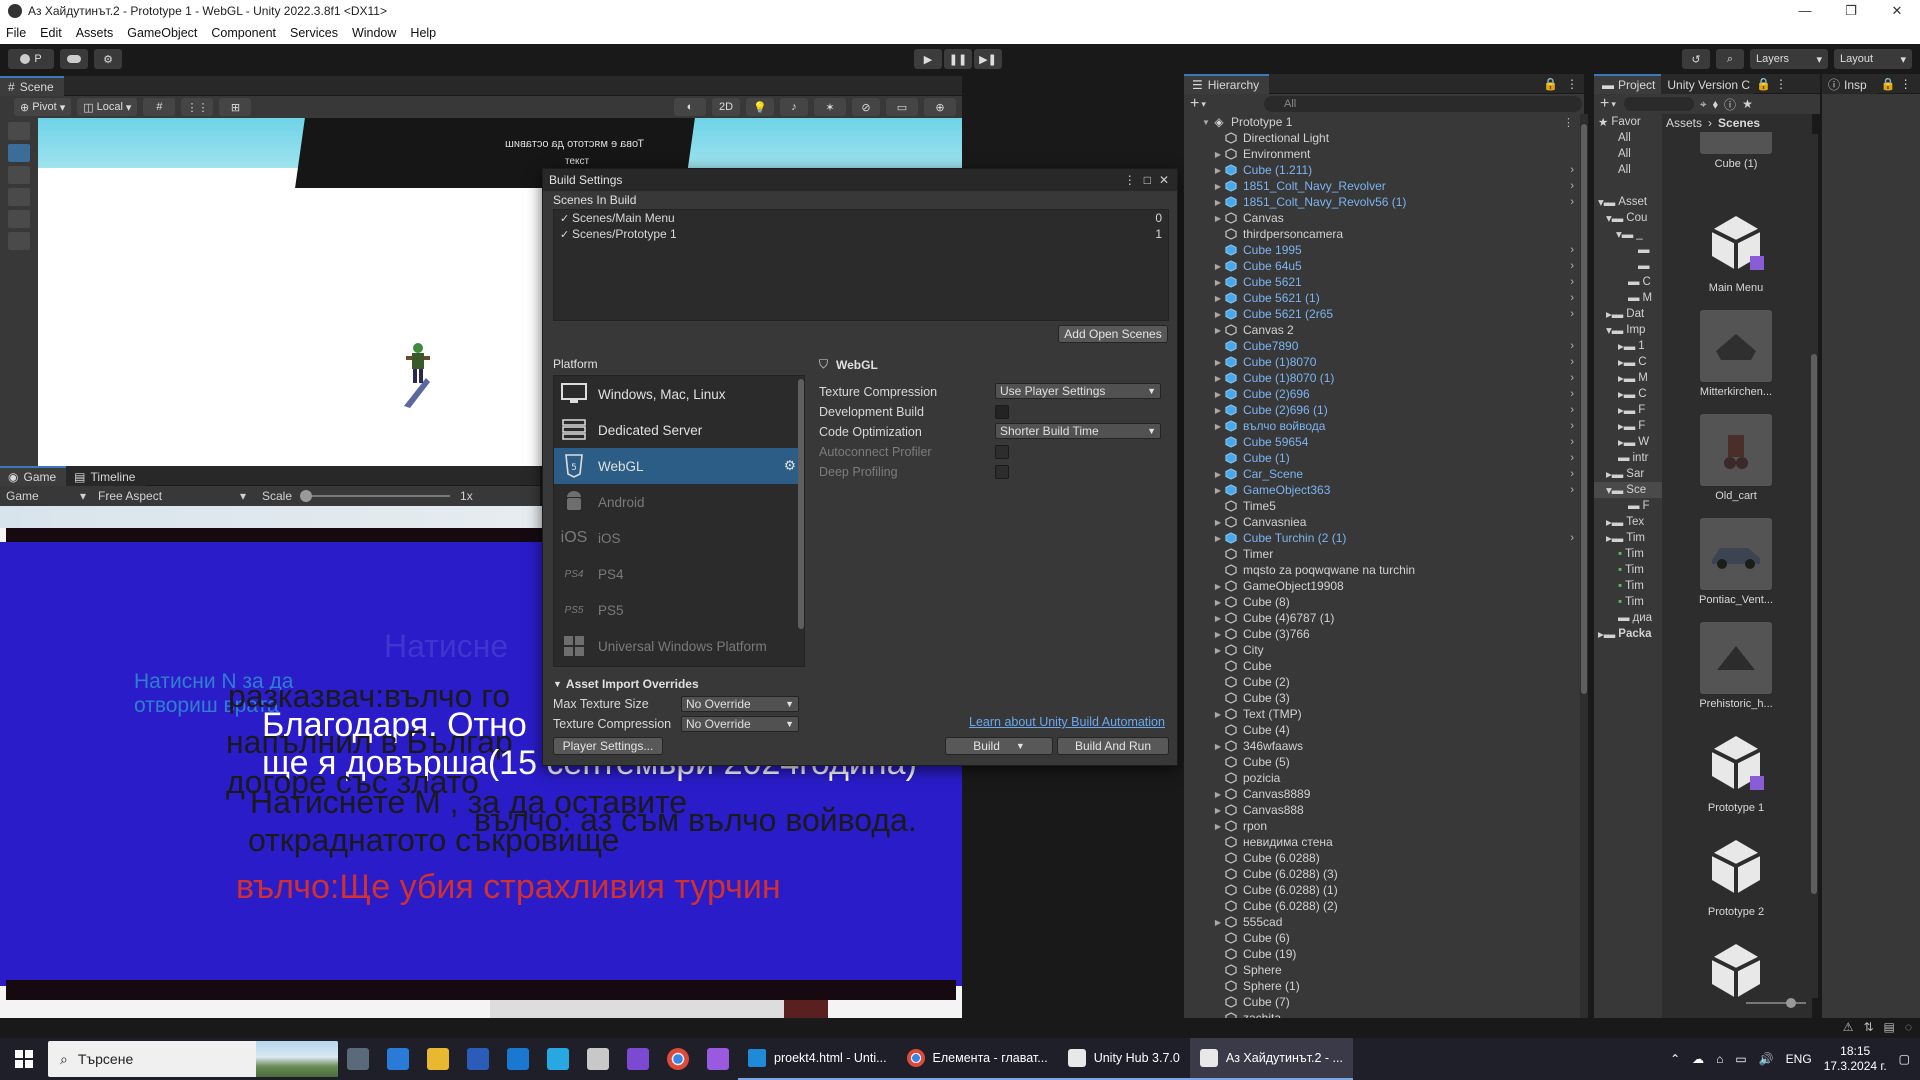 The height and width of the screenshot is (1080, 1920). Describe the element at coordinates (1384, 842) in the screenshot. I see `hierarchy-item: невидима стена` at that location.